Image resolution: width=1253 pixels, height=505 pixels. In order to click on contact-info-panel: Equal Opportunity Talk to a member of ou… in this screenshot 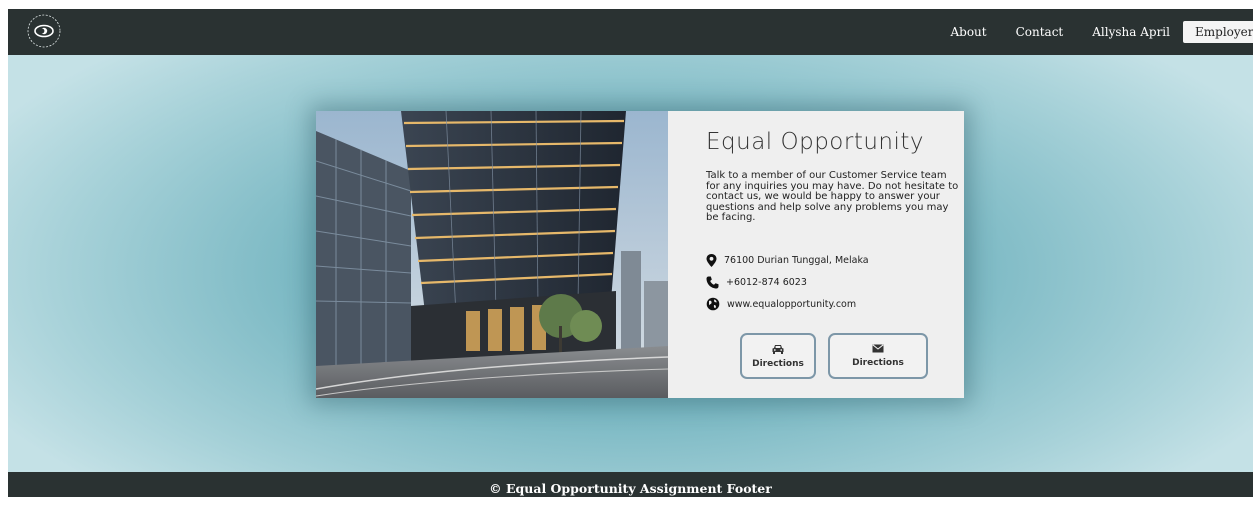, I will do `click(816, 254)`.